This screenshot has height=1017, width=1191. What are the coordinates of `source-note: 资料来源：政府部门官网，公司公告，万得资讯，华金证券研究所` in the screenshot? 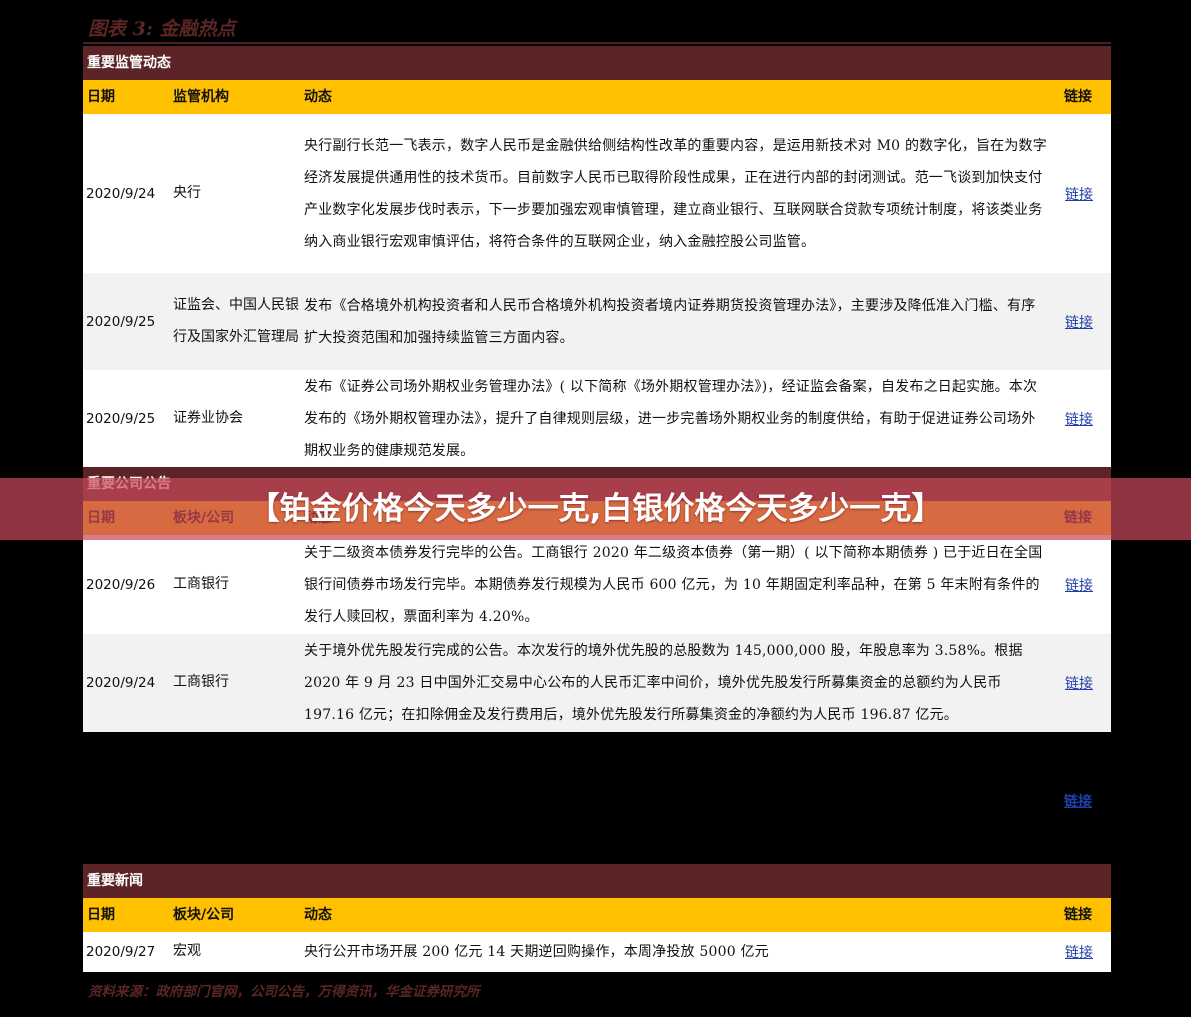 It's located at (284, 992).